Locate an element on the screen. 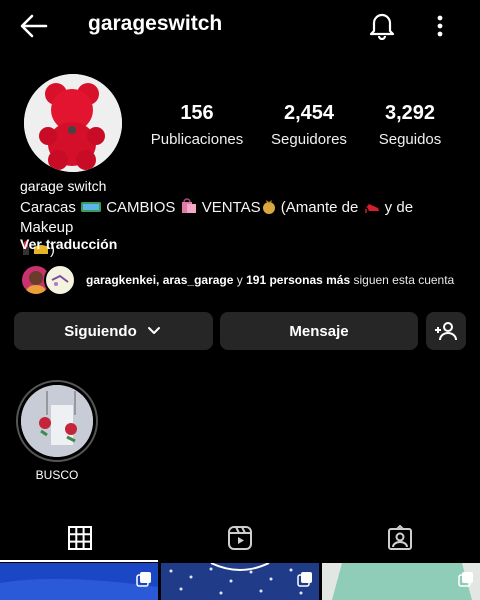 The height and width of the screenshot is (600, 480). tab-grid is located at coordinates (80, 538).